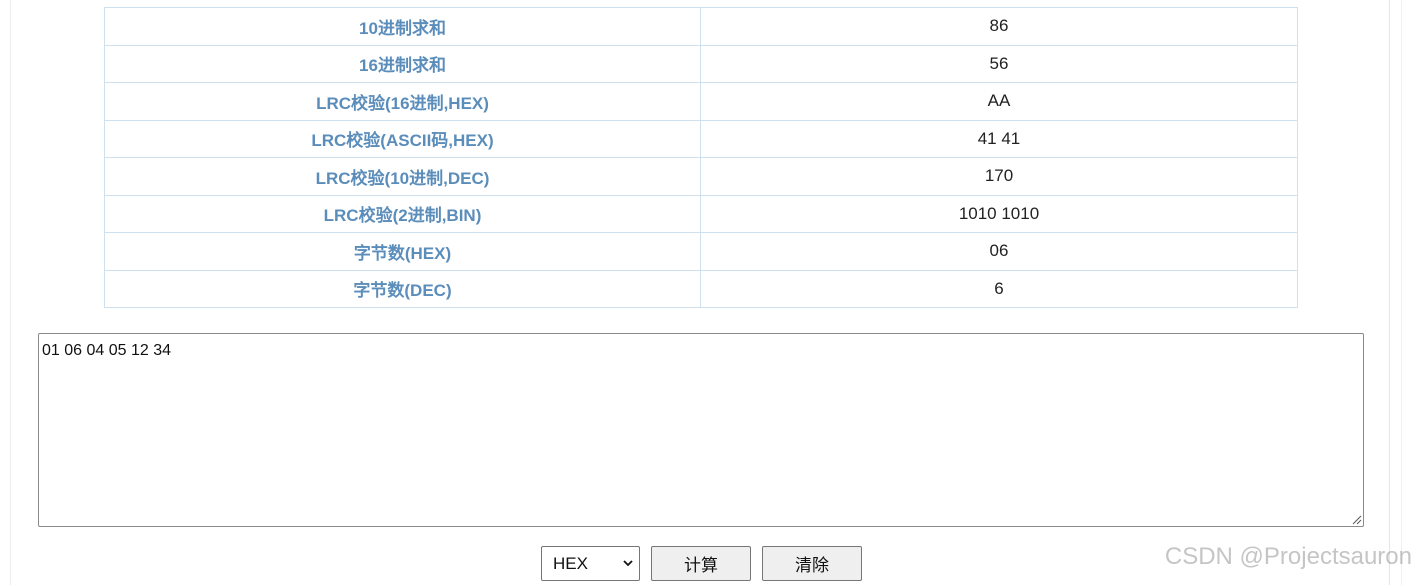  Describe the element at coordinates (1356, 519) in the screenshot. I see `resize-grip-icon` at that location.